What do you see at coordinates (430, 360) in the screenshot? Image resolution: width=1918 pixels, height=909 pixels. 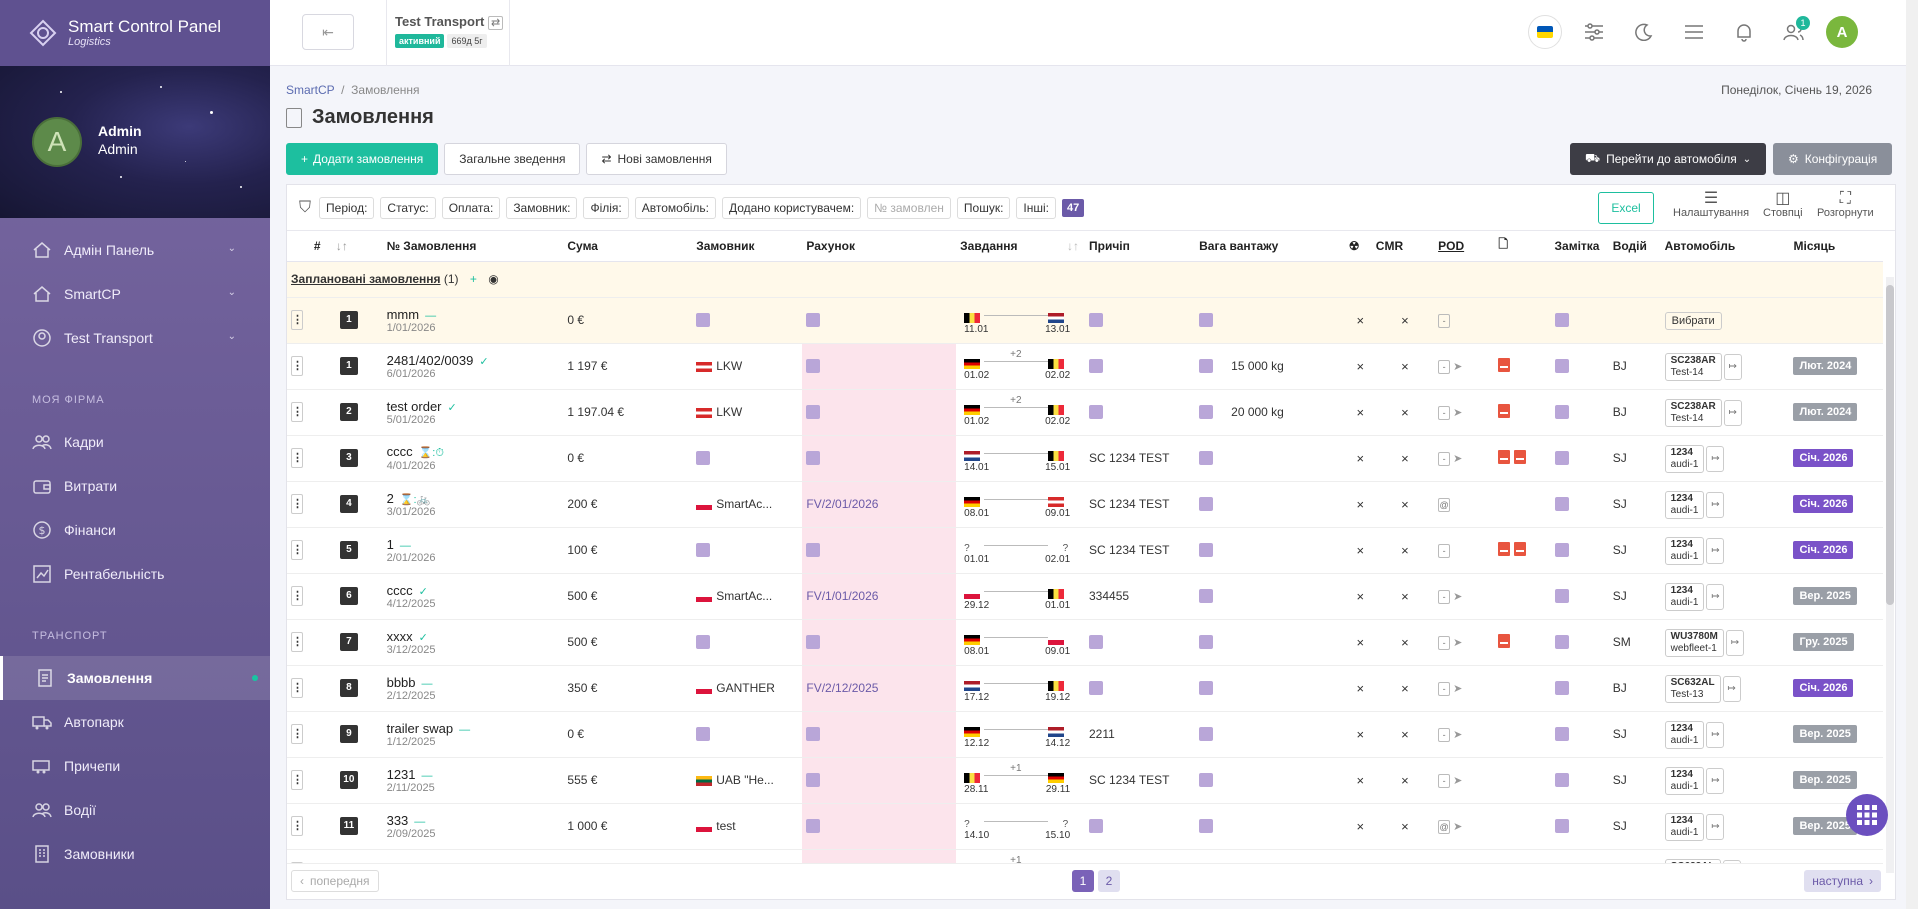 I see `order-number: 2481/402/0039` at bounding box center [430, 360].